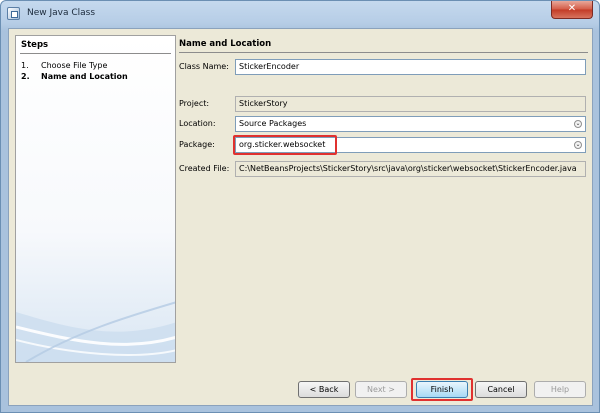 The width and height of the screenshot is (600, 413). What do you see at coordinates (381, 389) in the screenshot?
I see `next-button: Next >` at bounding box center [381, 389].